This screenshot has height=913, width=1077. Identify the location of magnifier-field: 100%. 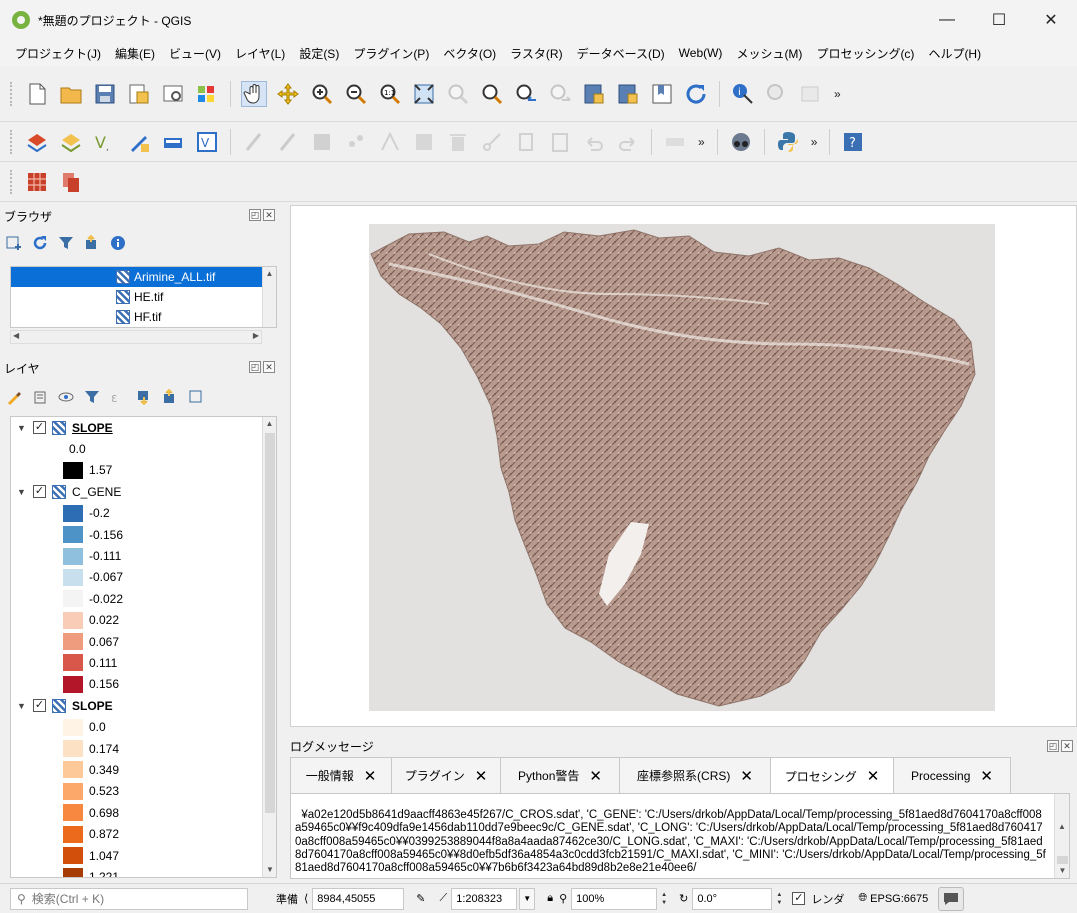
(614, 898).